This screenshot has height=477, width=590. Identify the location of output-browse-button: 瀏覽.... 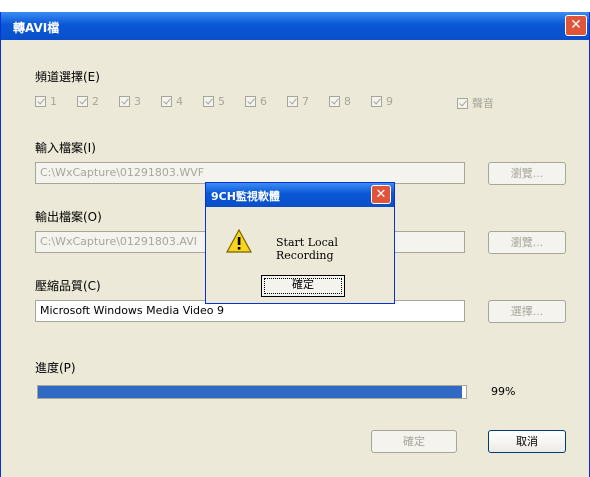
(527, 242).